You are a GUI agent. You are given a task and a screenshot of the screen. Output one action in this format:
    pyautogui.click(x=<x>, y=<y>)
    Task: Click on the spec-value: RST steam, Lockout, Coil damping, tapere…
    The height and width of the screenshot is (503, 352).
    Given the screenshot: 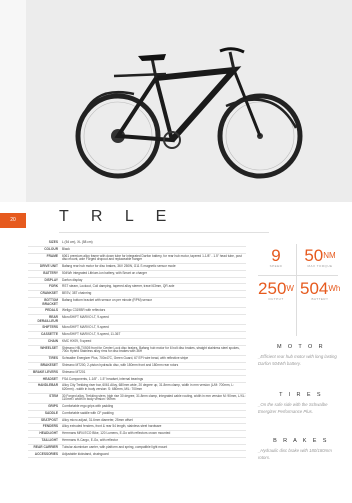 What is the action you would take?
    pyautogui.click(x=118, y=286)
    